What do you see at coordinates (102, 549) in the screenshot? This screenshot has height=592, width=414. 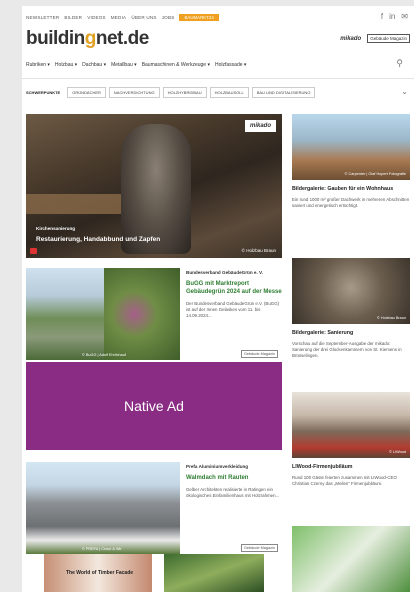 I see `article-credit: © PREFA | Croce & Wir` at bounding box center [102, 549].